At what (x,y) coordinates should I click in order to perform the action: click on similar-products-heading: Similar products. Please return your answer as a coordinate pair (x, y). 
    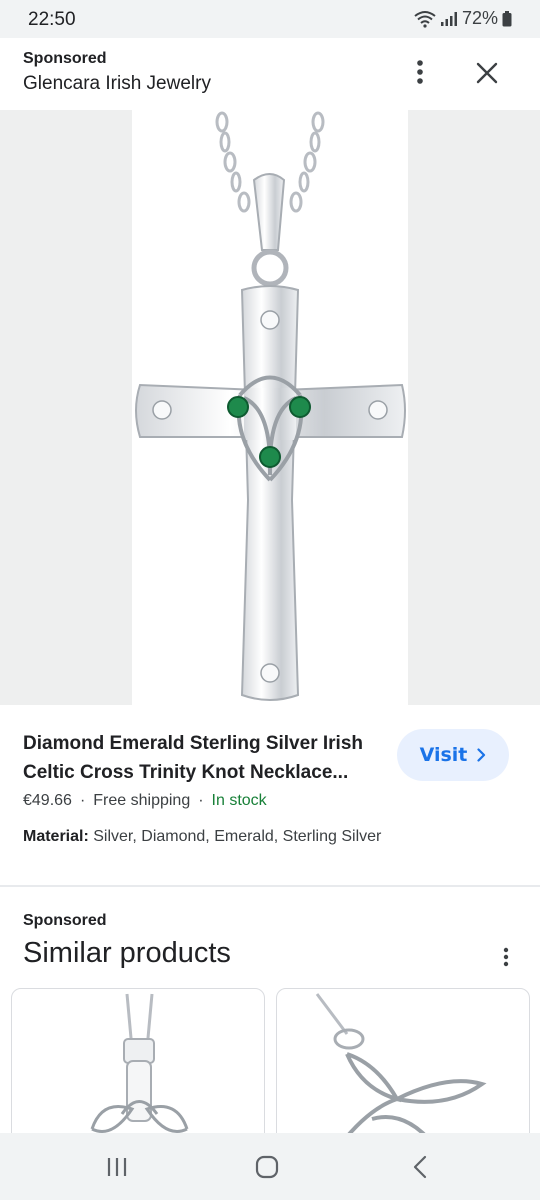
    Looking at the image, I should click on (127, 953).